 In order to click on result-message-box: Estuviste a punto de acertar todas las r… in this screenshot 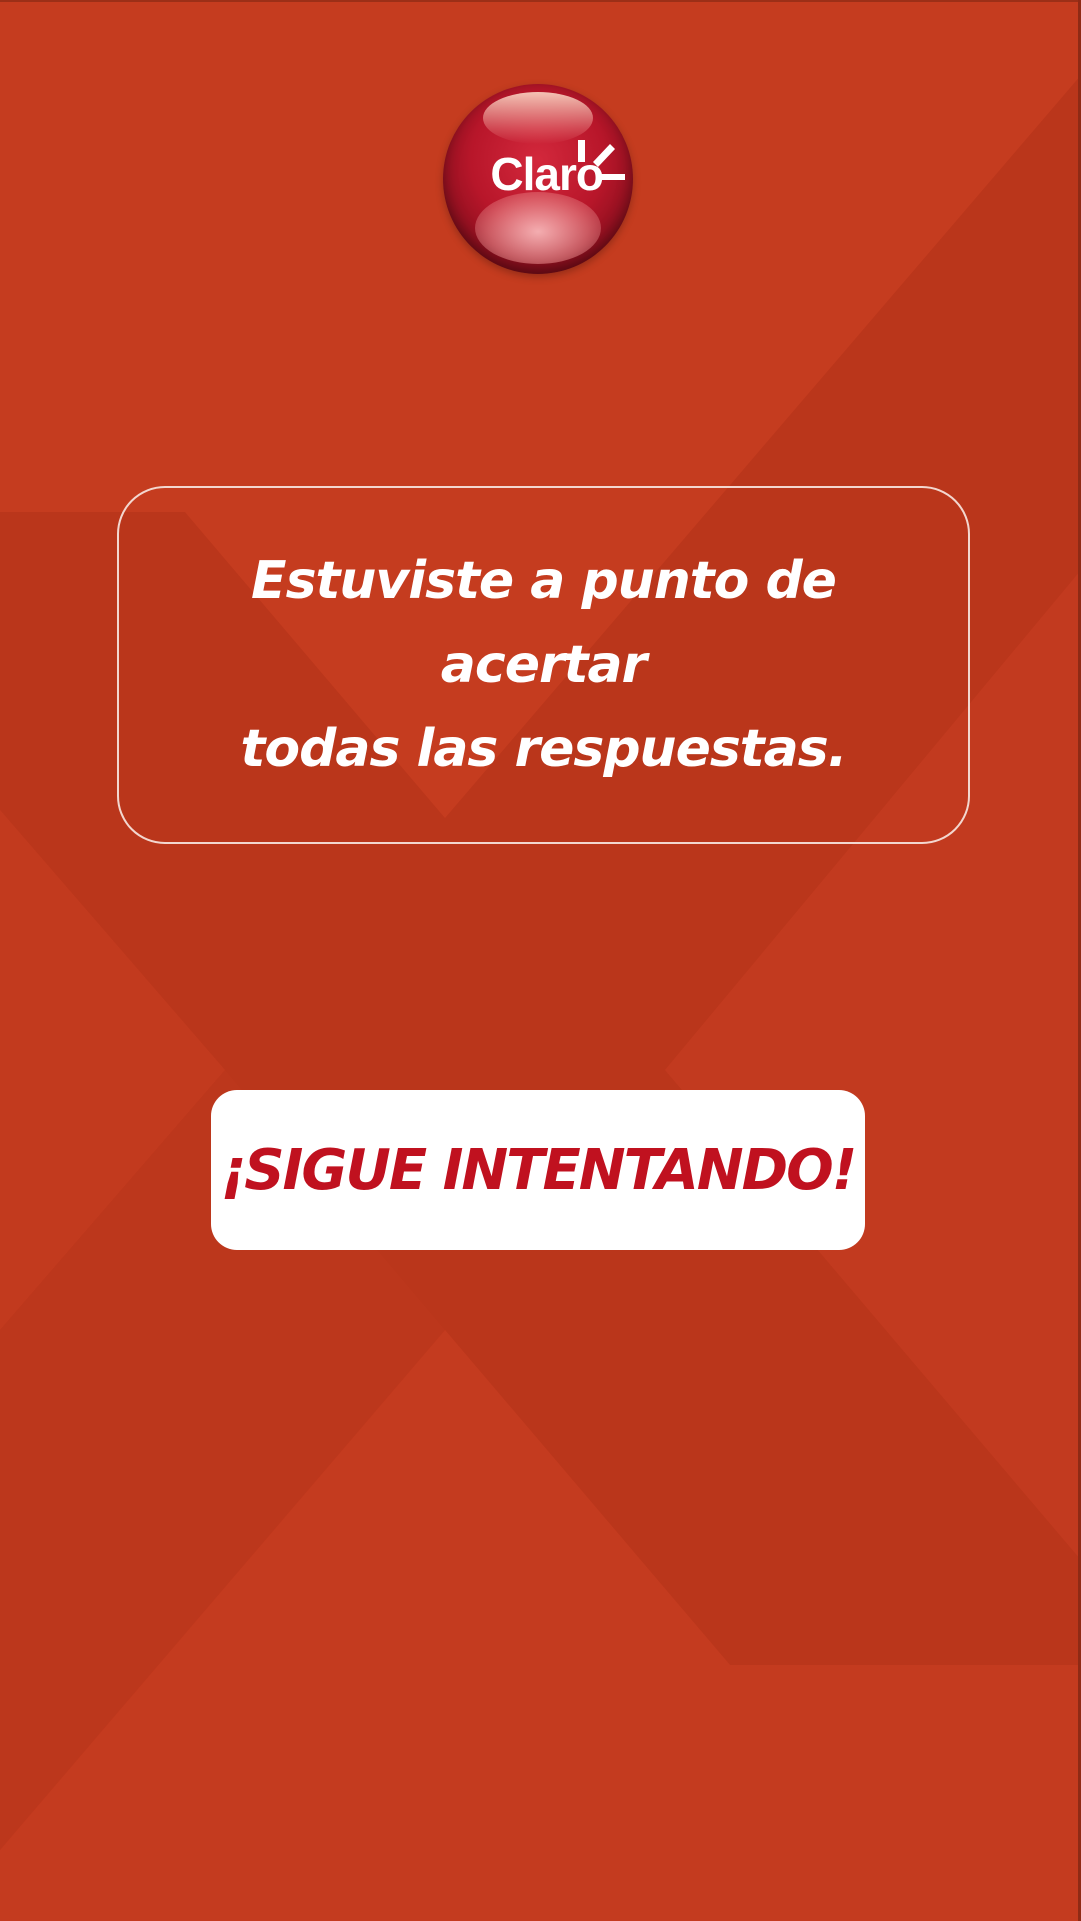, I will do `click(543, 665)`.